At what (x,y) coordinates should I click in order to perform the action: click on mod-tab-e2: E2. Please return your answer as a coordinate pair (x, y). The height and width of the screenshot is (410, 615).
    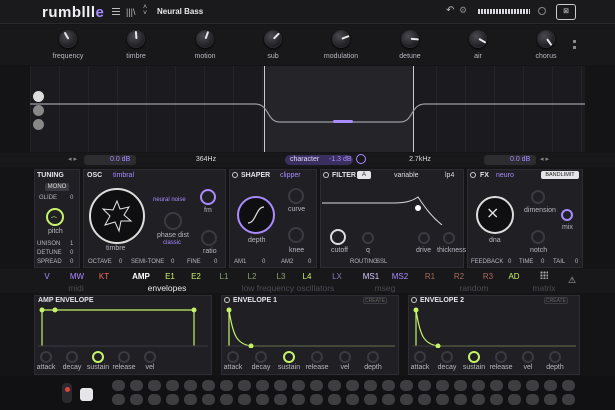
    Looking at the image, I should click on (196, 276).